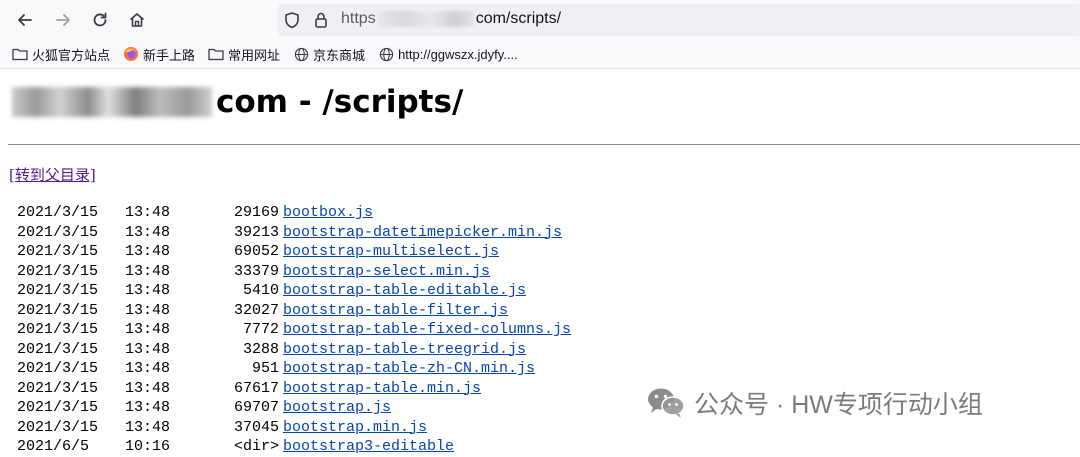  What do you see at coordinates (254, 55) in the screenshot?
I see `bookmark-label: 常用网址` at bounding box center [254, 55].